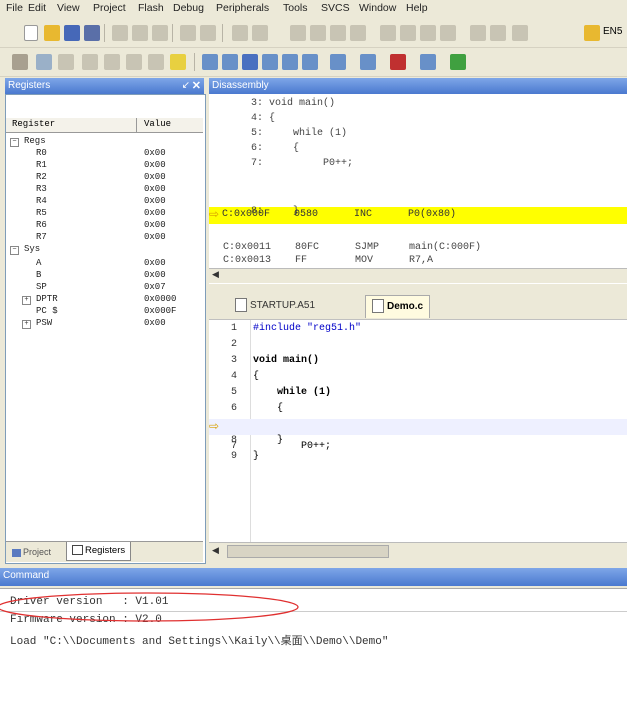 This screenshot has width=627, height=720. What do you see at coordinates (104, 288) in the screenshot?
I see `register-row-sp: SP 0x07` at bounding box center [104, 288].